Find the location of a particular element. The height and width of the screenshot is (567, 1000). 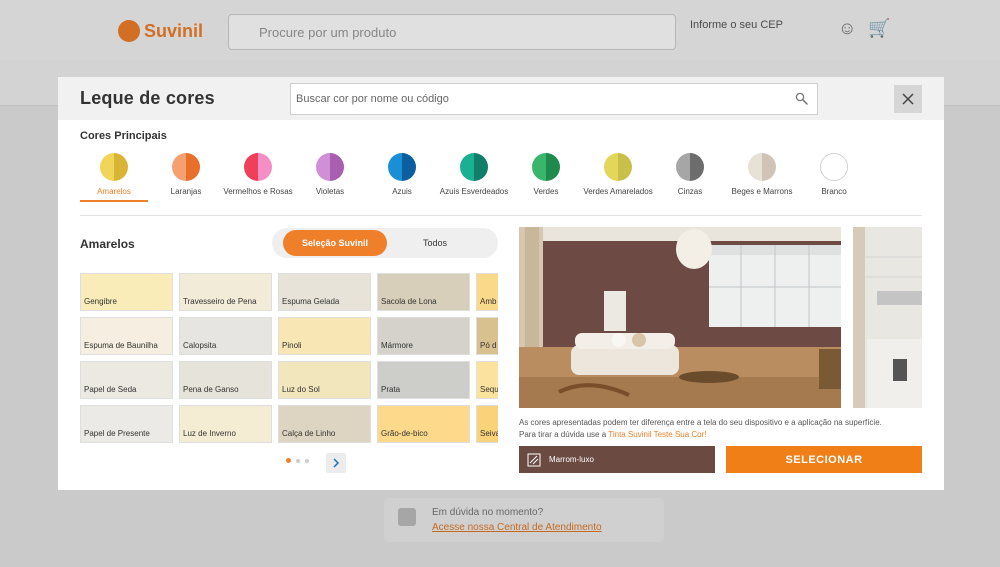

color-swatch-name: Pó d is located at coordinates (488, 345).